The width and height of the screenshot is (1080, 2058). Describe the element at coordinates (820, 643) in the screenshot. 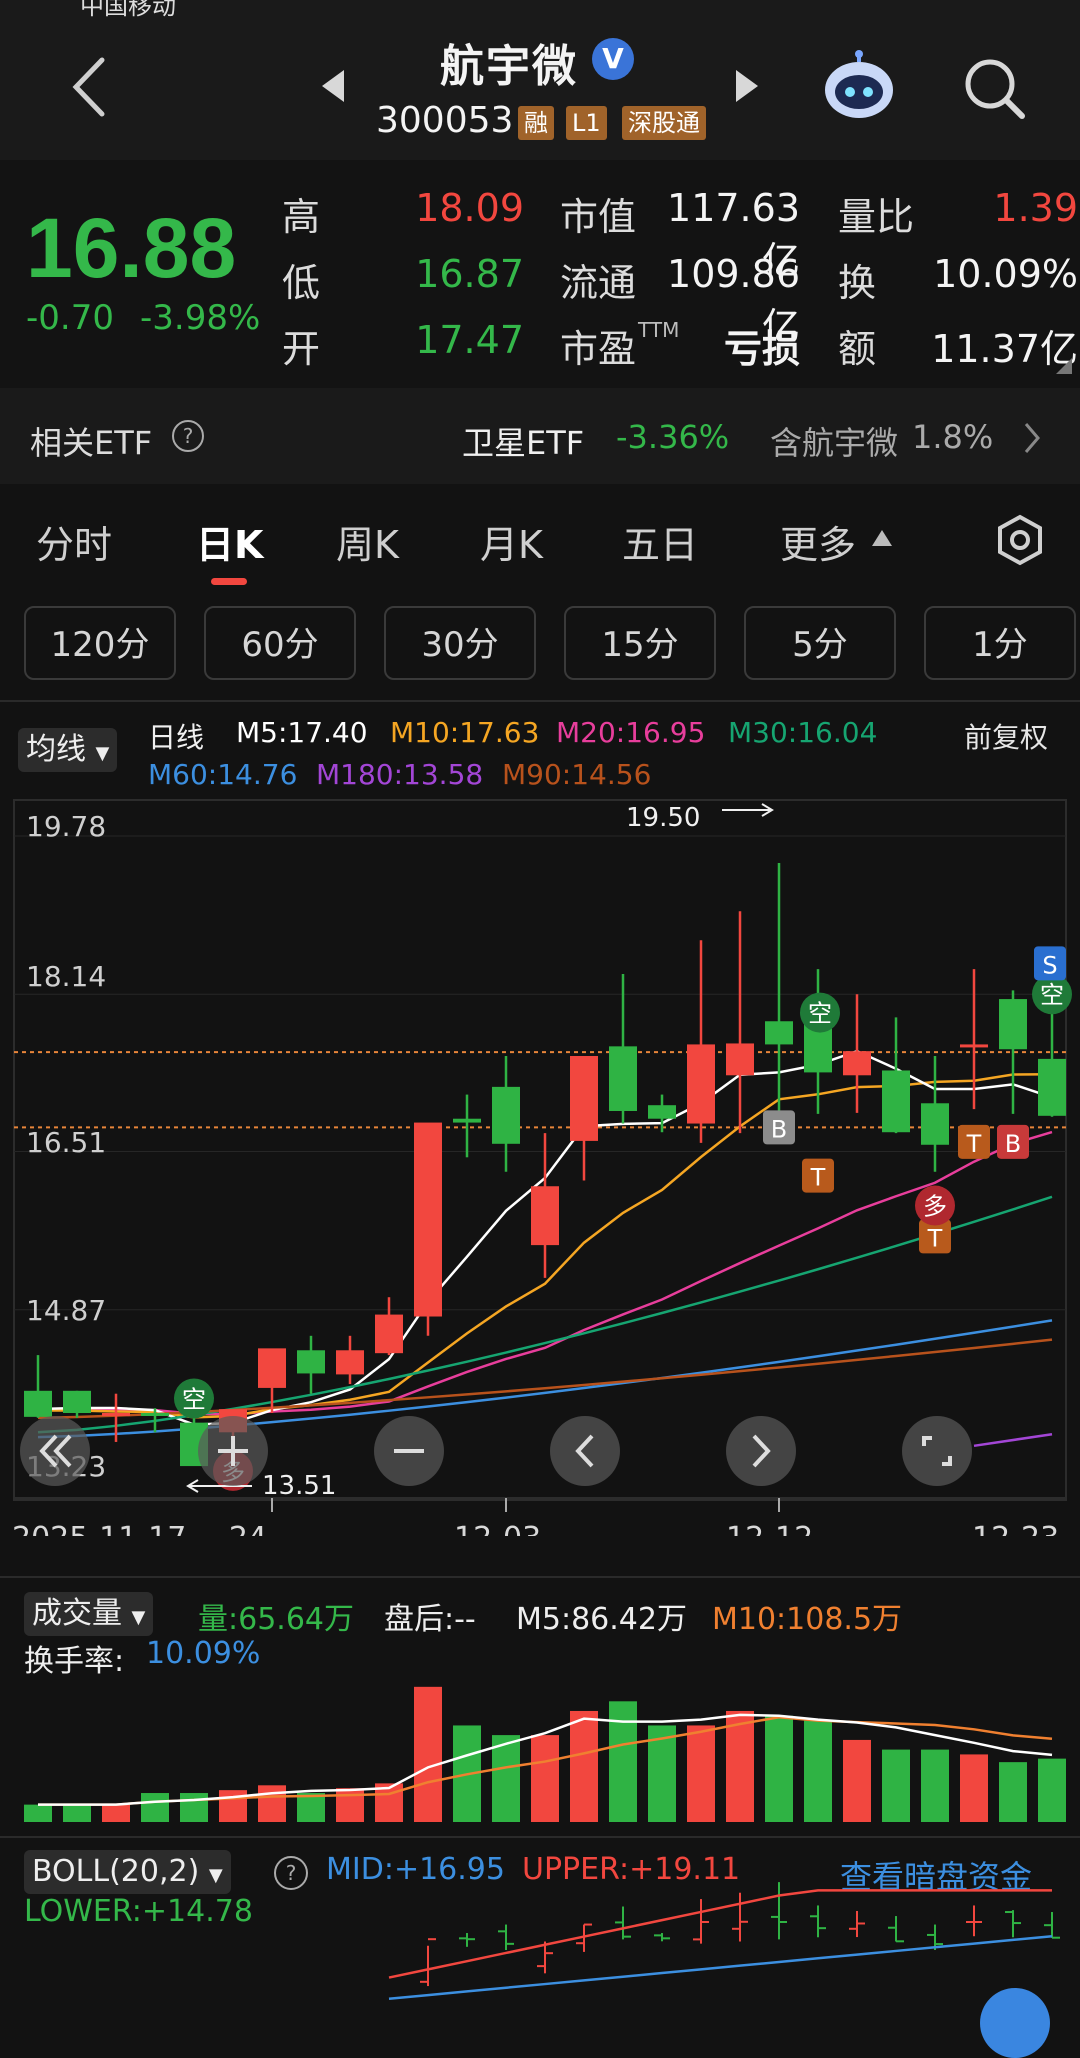

I see `period-5min: 5分` at that location.